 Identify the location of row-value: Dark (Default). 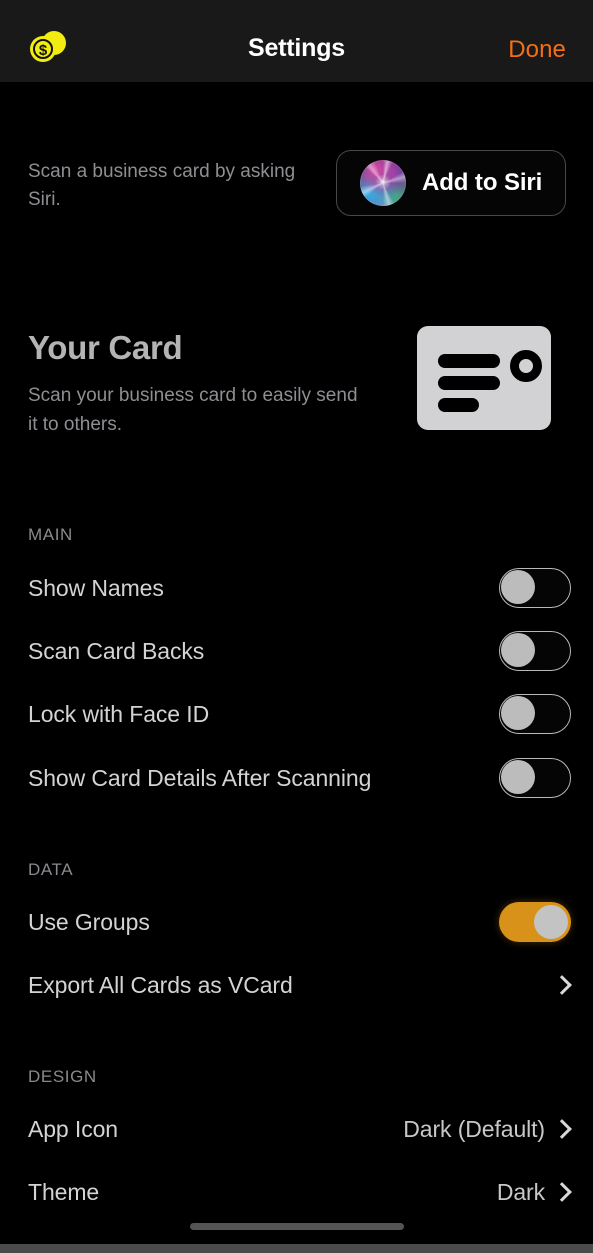
(474, 1128).